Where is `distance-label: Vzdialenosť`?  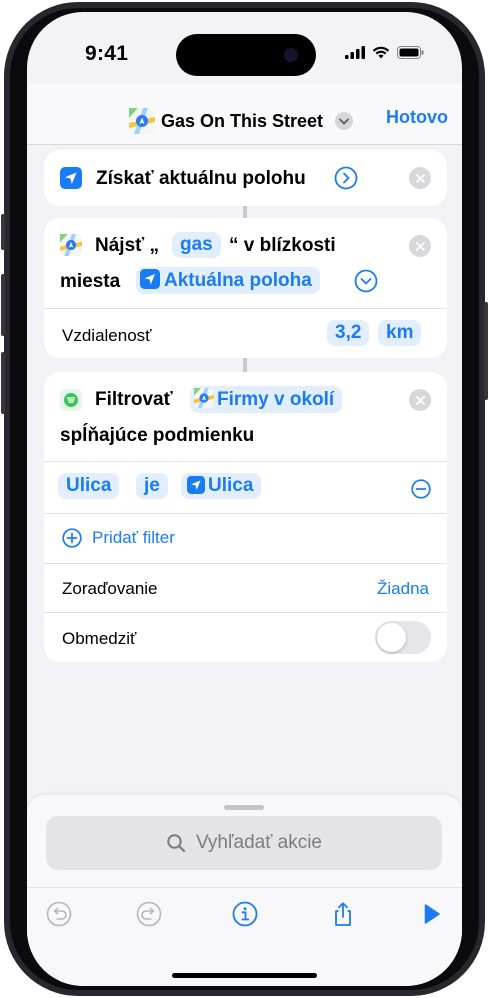 distance-label: Vzdialenosť is located at coordinates (107, 335).